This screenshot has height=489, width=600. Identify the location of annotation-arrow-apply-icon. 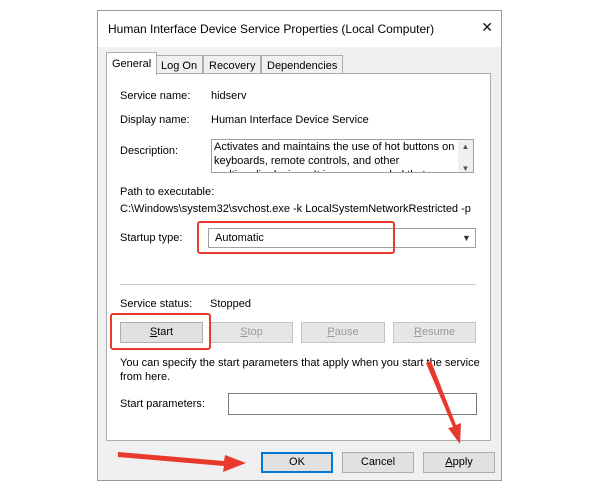
(443, 402).